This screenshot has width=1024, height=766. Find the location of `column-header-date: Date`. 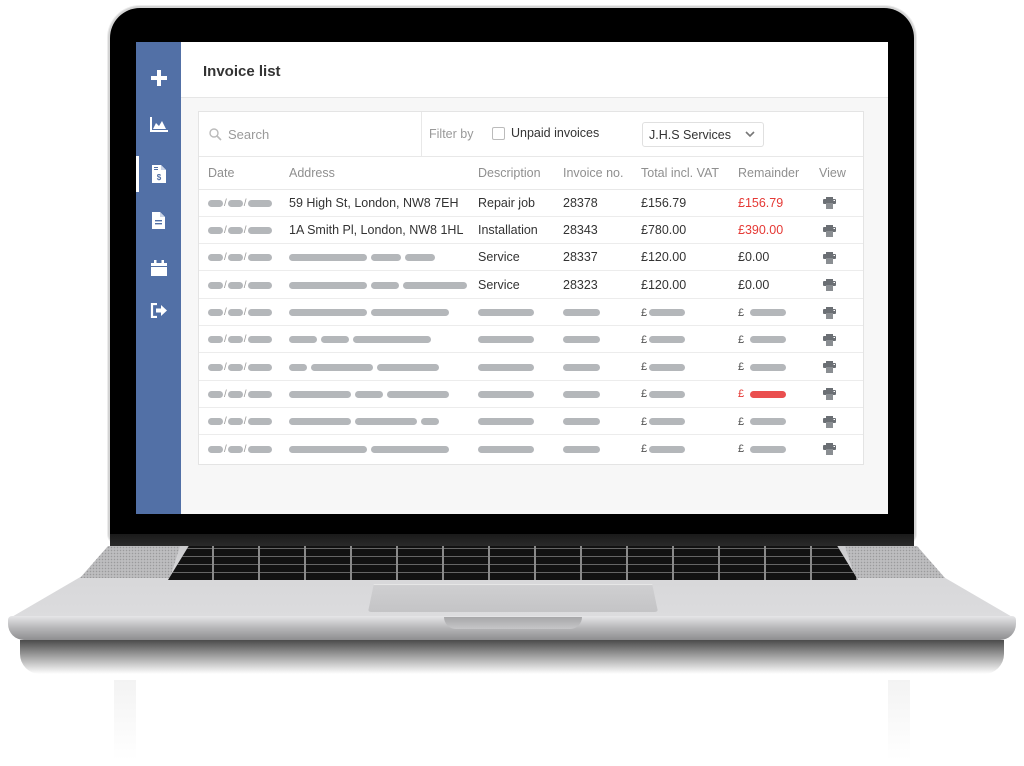

column-header-date: Date is located at coordinates (244, 173).